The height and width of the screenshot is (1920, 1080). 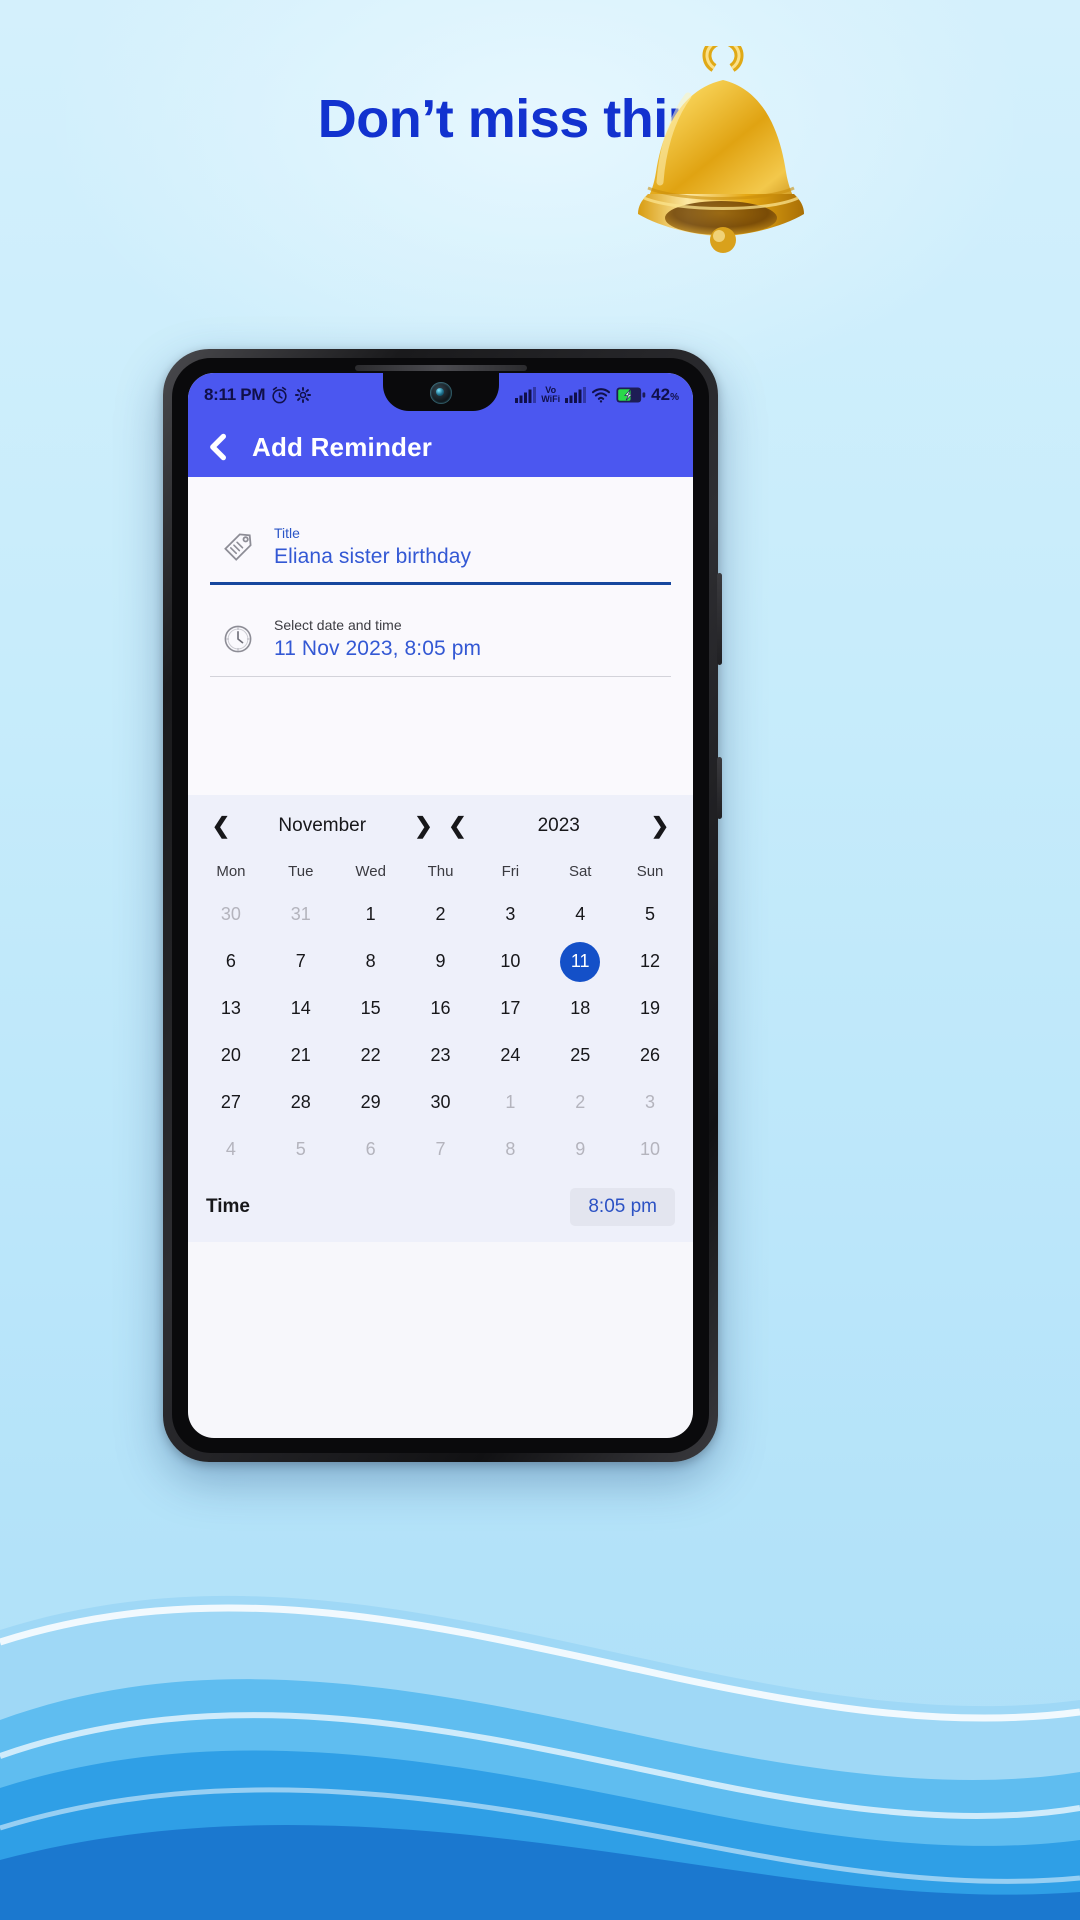 I want to click on calendar-day: 28, so click(x=301, y=1102).